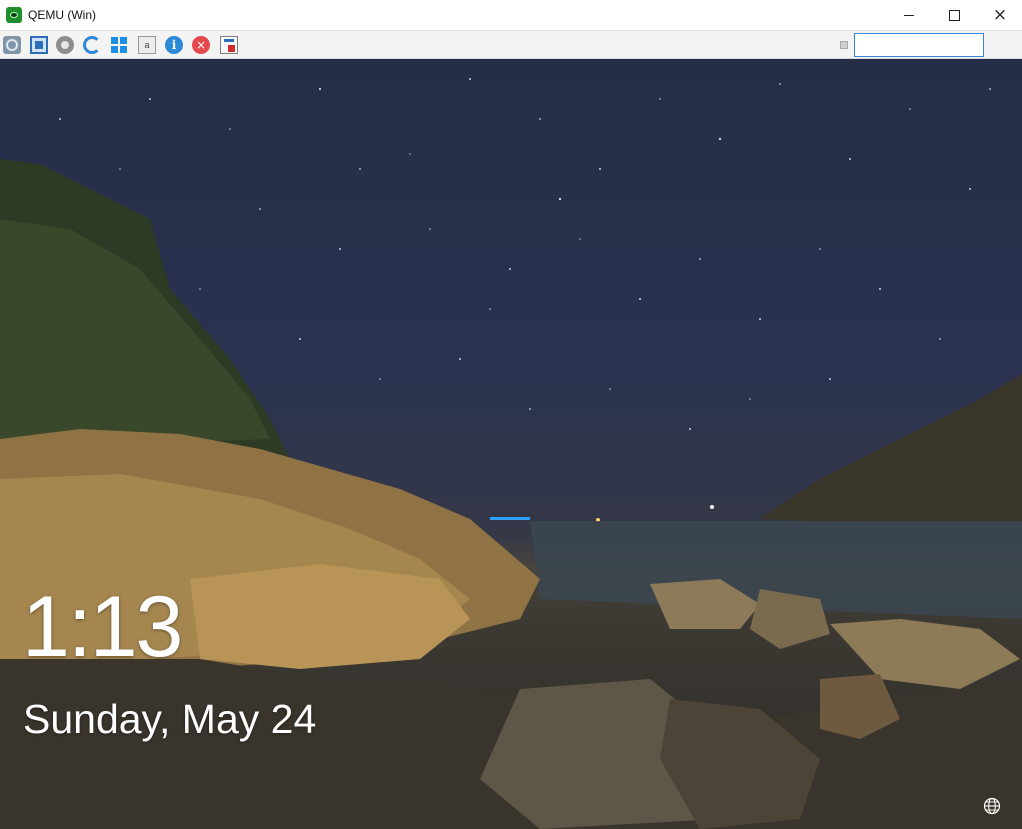  I want to click on title-bar: QEMU (Win) ×, so click(511, 15).